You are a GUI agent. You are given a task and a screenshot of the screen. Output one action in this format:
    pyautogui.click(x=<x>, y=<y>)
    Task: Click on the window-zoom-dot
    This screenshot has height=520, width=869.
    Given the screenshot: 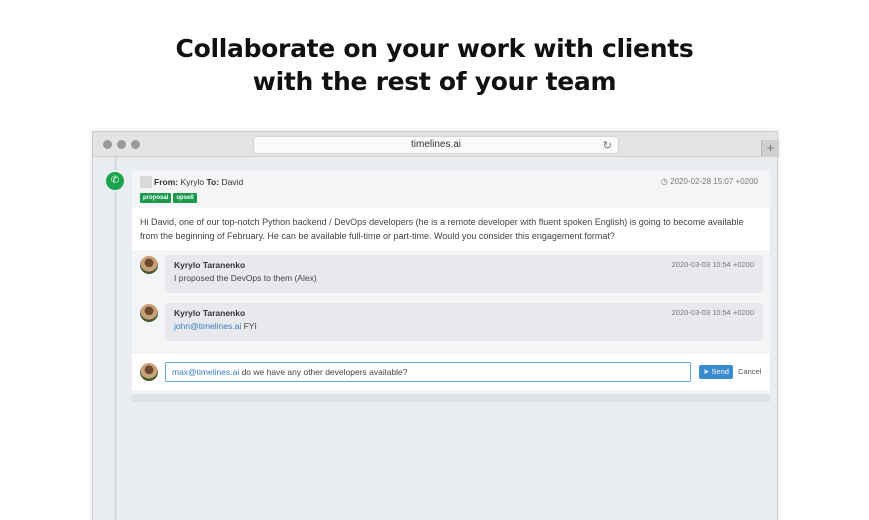 What is the action you would take?
    pyautogui.click(x=135, y=144)
    